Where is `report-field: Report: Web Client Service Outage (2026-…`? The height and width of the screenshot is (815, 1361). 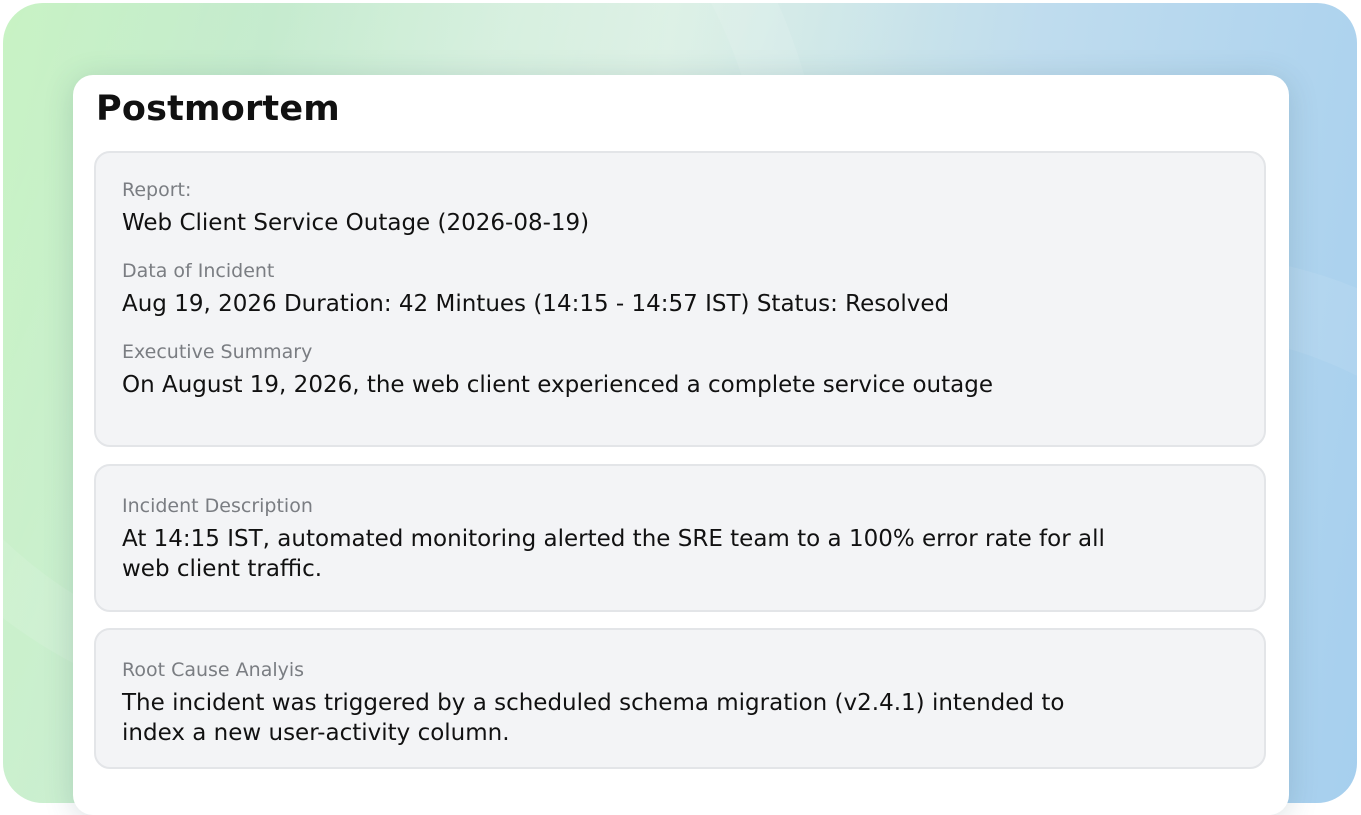
report-field: Report: Web Client Service Outage (2026-… is located at coordinates (680, 208).